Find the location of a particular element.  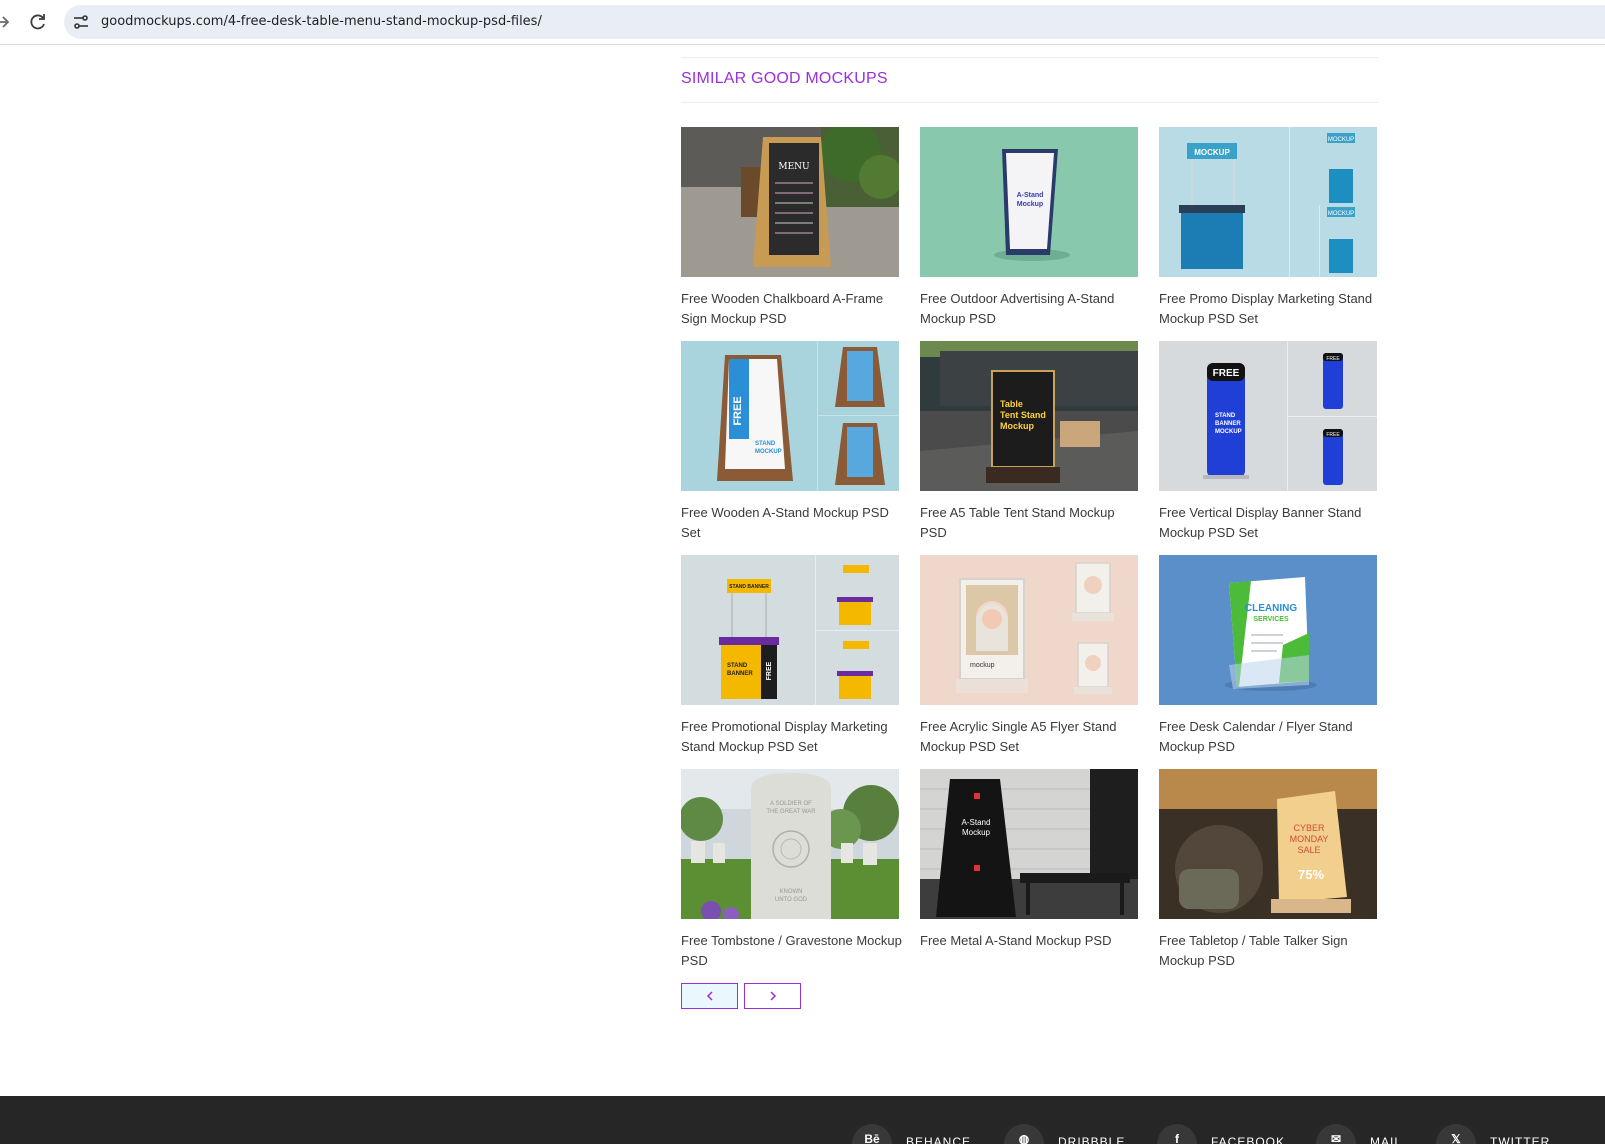

mockup-title: Free A5 Table Tent Stand Mockup PSD is located at coordinates (1031, 523).